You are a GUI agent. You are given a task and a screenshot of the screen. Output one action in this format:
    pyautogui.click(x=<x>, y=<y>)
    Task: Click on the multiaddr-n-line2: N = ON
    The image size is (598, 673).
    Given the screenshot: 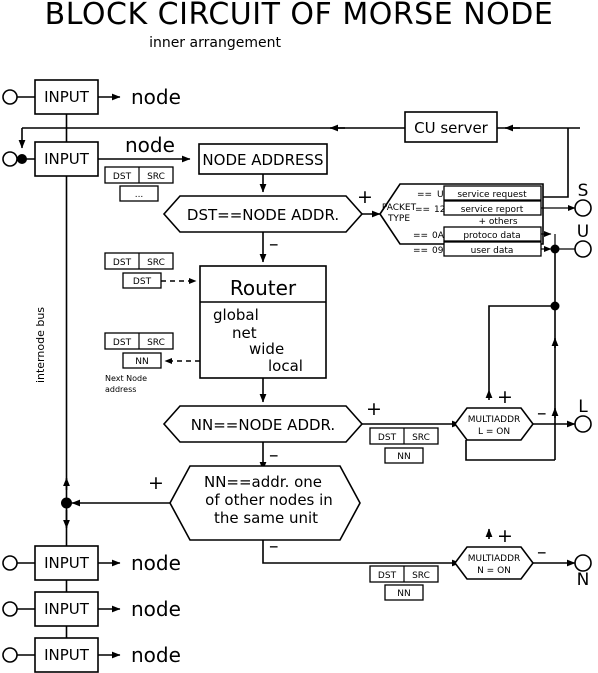 What is the action you would take?
    pyautogui.click(x=494, y=571)
    